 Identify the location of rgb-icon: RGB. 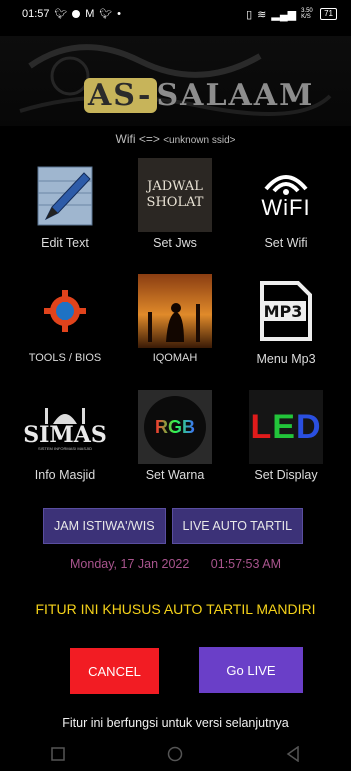
(175, 427).